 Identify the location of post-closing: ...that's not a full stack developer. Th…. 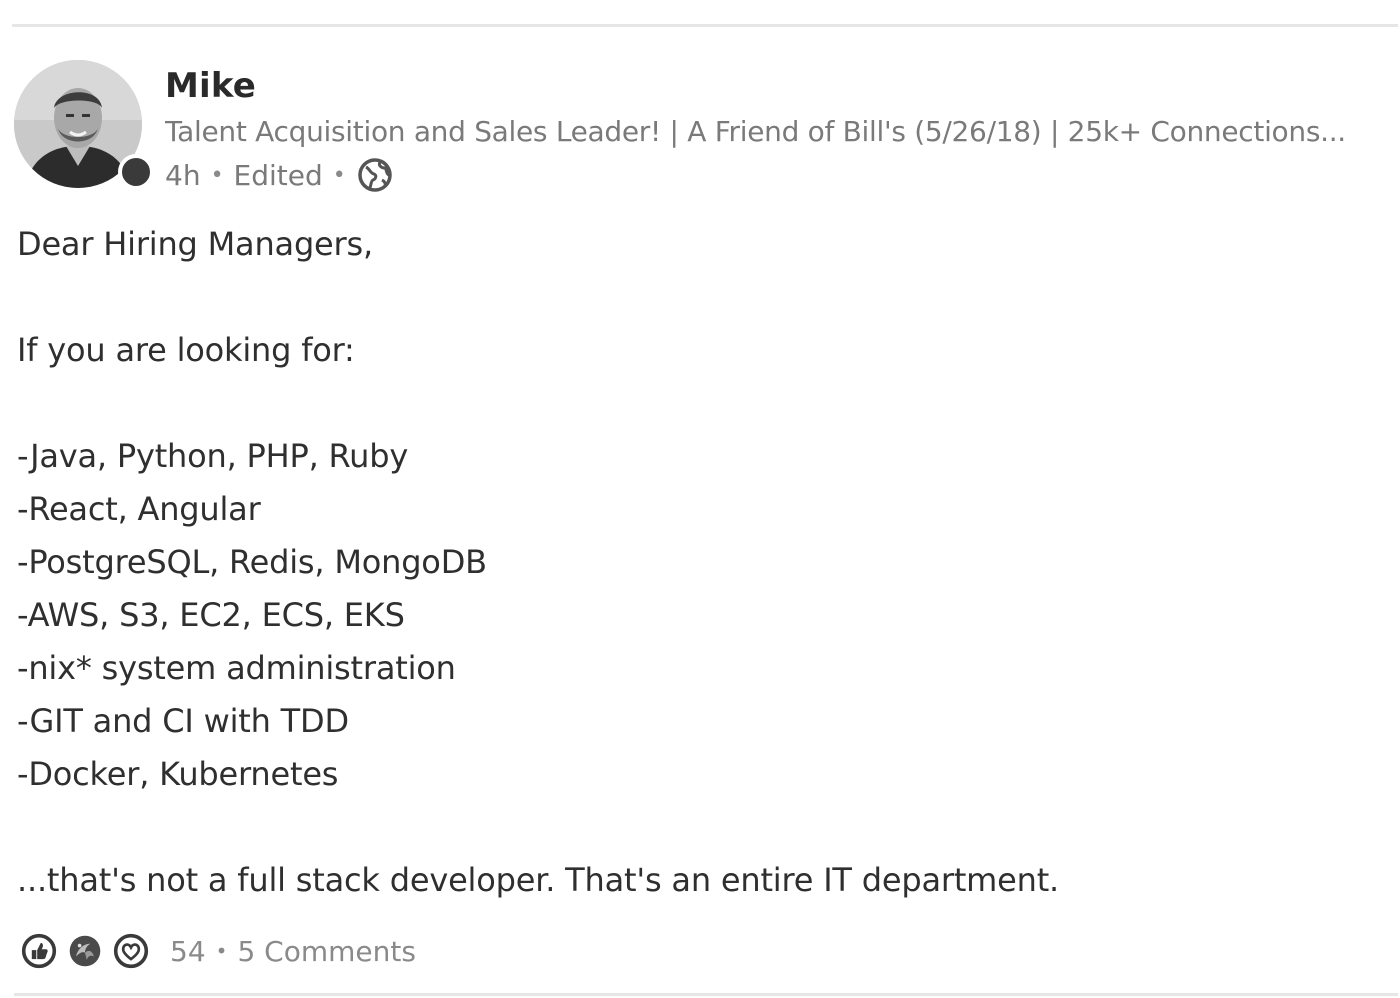
(538, 880).